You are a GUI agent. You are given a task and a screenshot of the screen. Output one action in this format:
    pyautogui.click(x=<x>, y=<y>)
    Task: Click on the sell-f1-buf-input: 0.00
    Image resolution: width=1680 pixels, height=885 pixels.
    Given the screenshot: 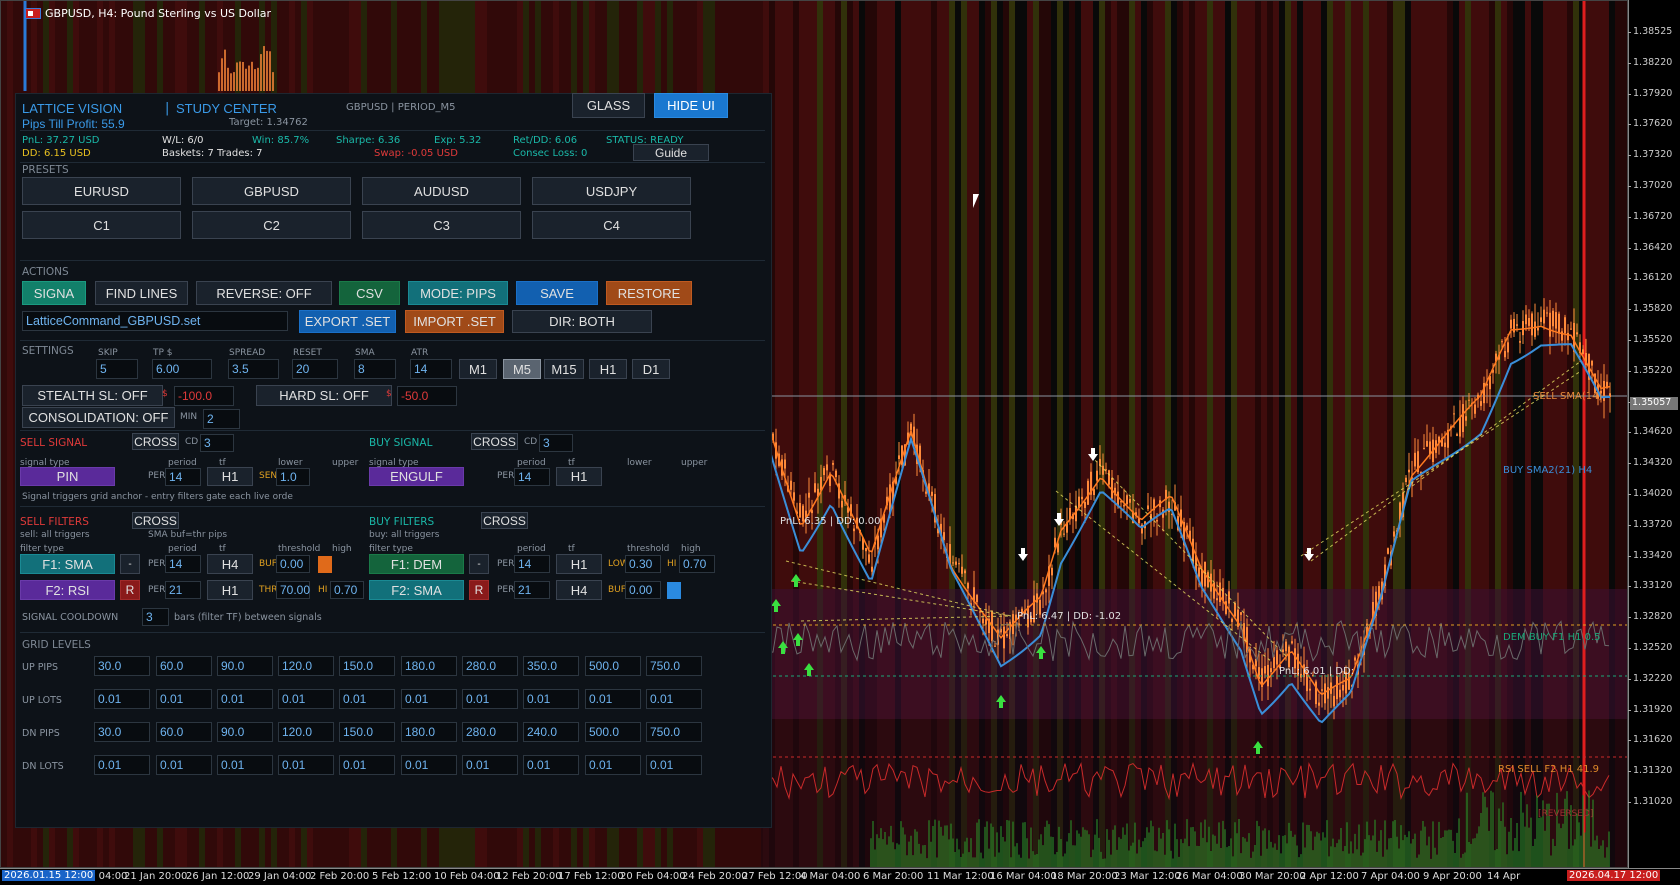 What is the action you would take?
    pyautogui.click(x=293, y=564)
    